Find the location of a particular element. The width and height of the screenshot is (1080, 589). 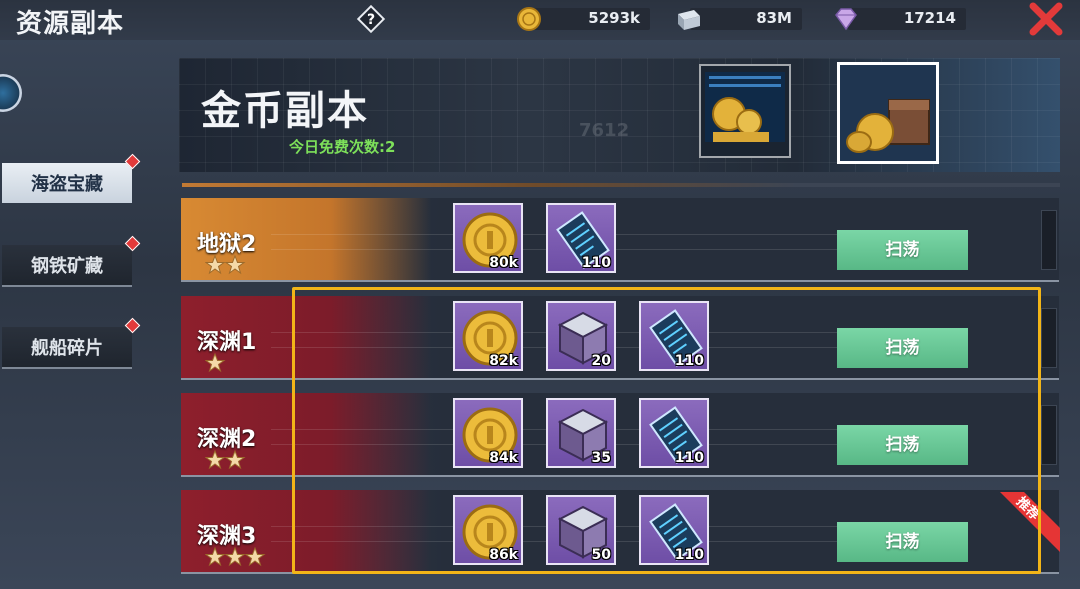

banner-reward-card-small is located at coordinates (745, 111).